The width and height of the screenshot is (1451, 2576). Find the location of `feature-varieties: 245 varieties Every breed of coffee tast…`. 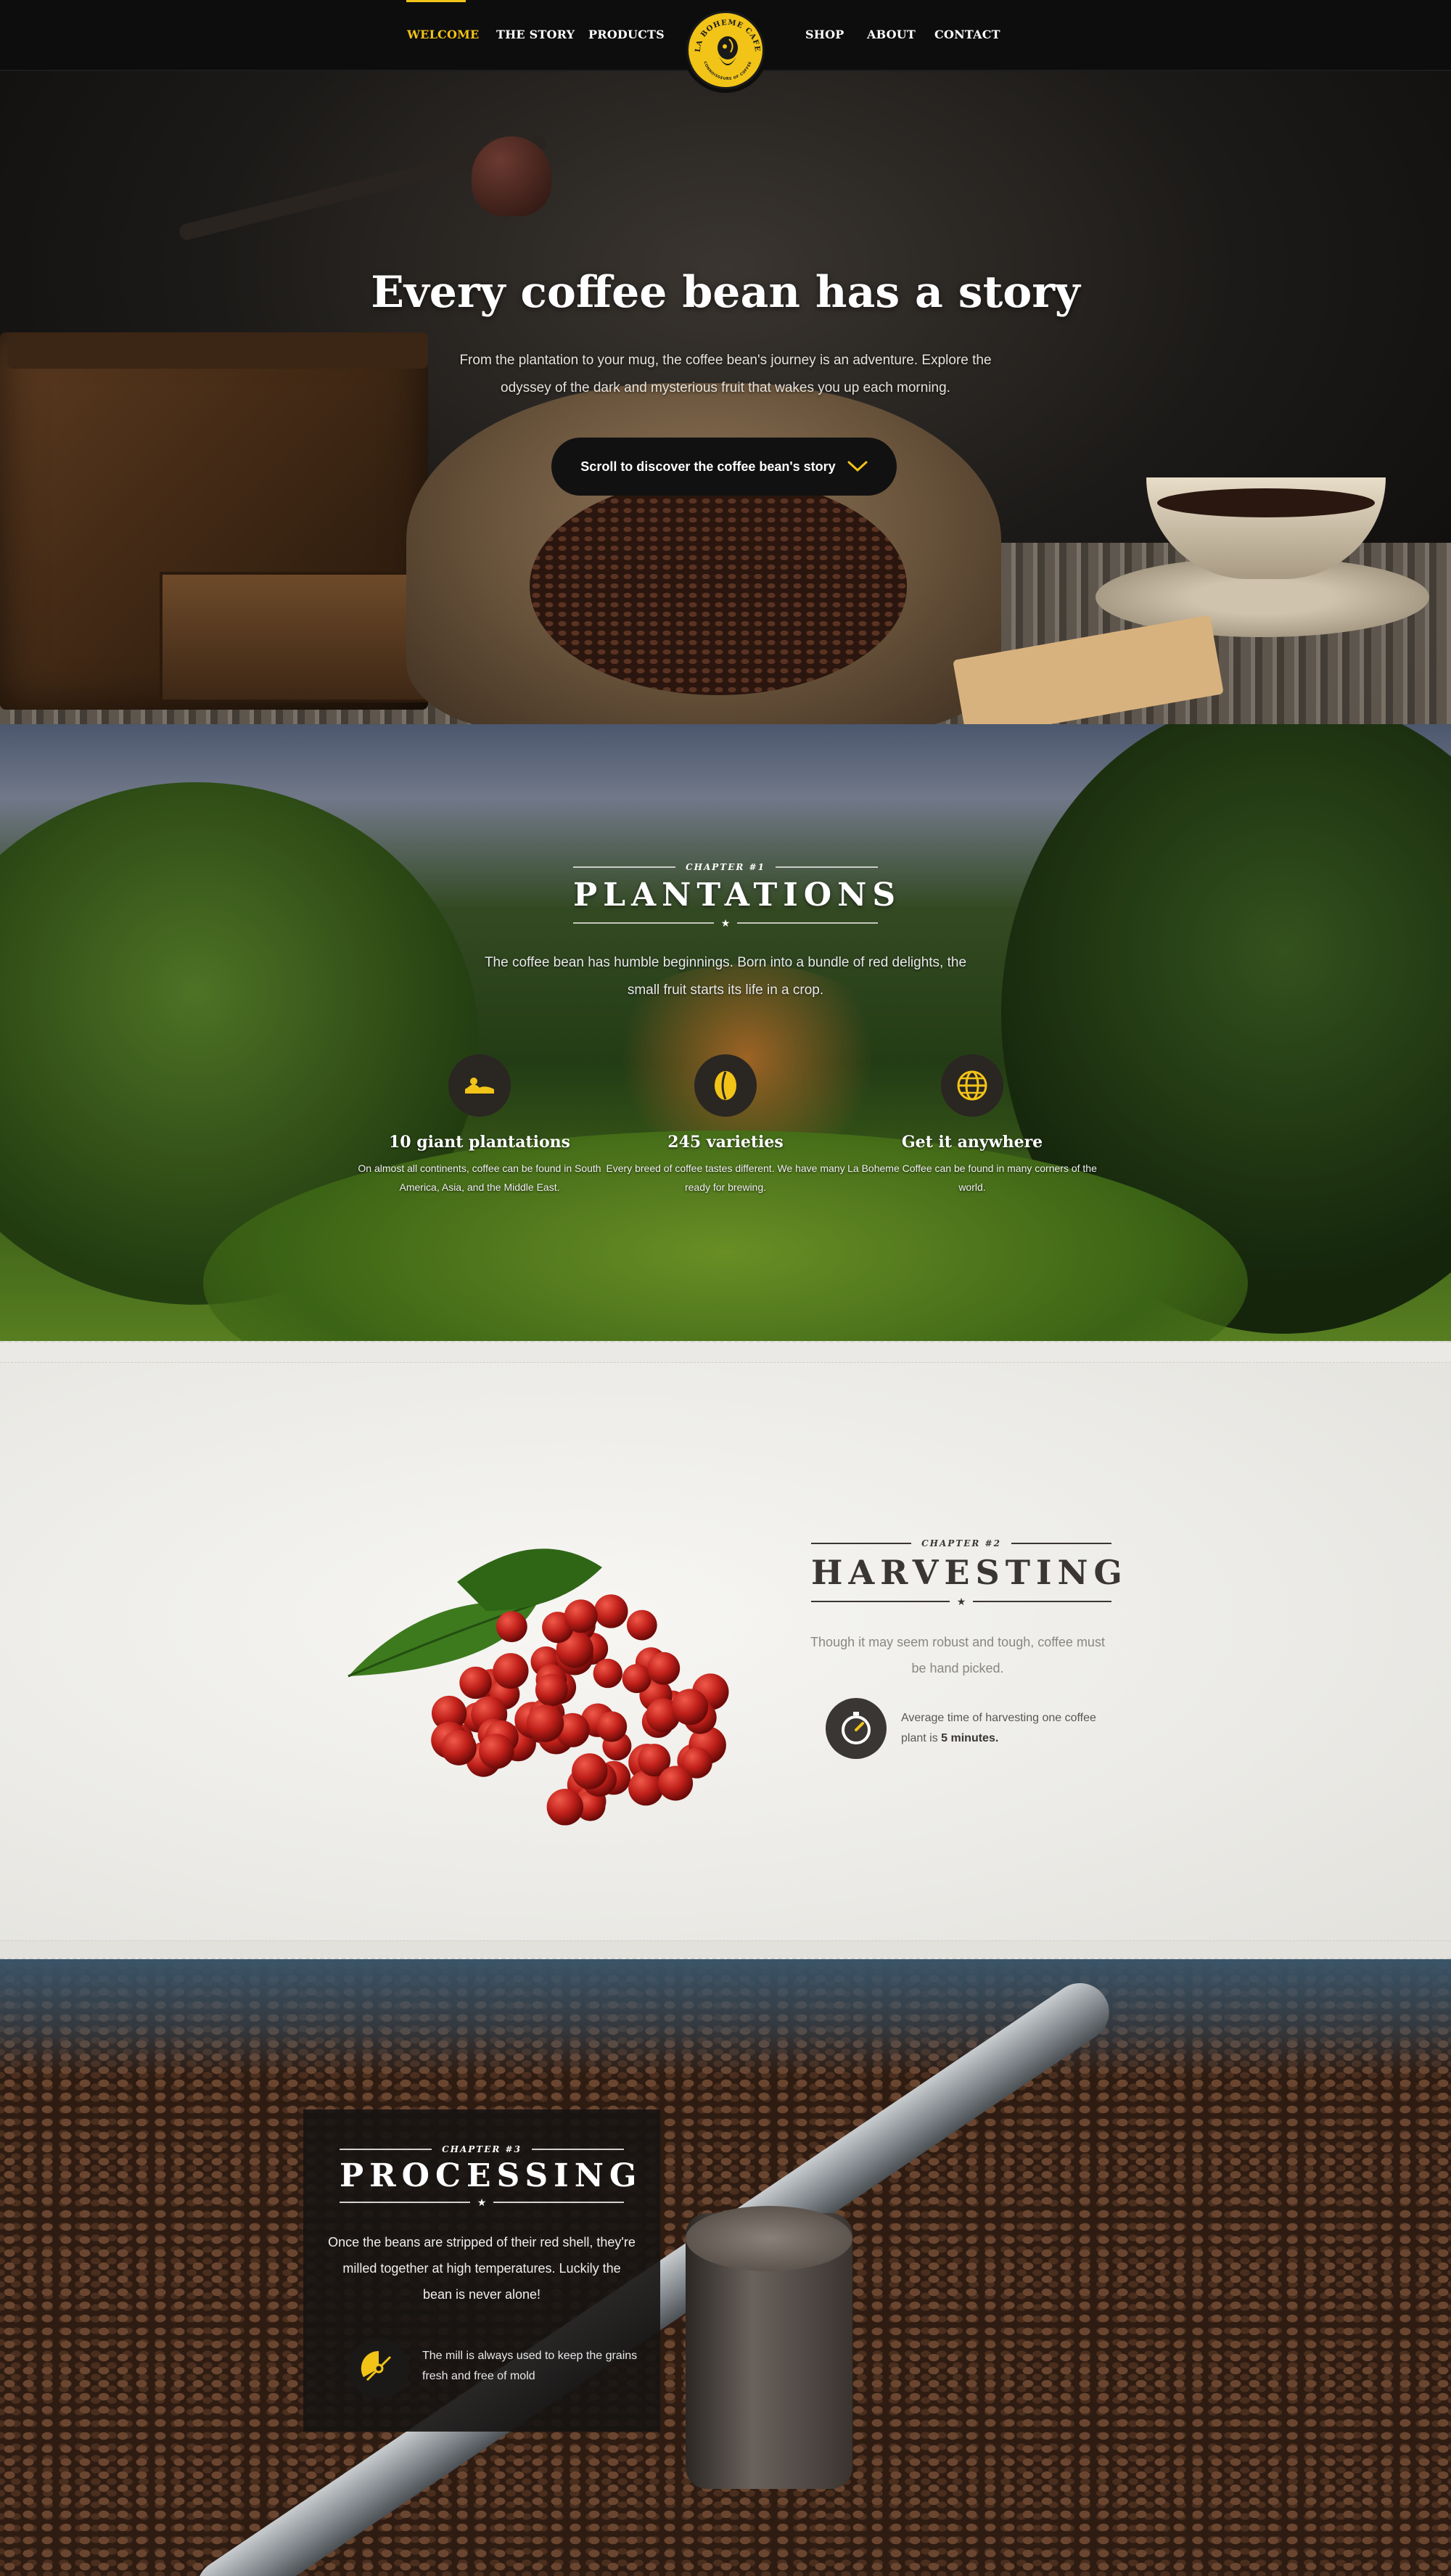

feature-varieties: 245 varieties Every breed of coffee tast… is located at coordinates (725, 1125).